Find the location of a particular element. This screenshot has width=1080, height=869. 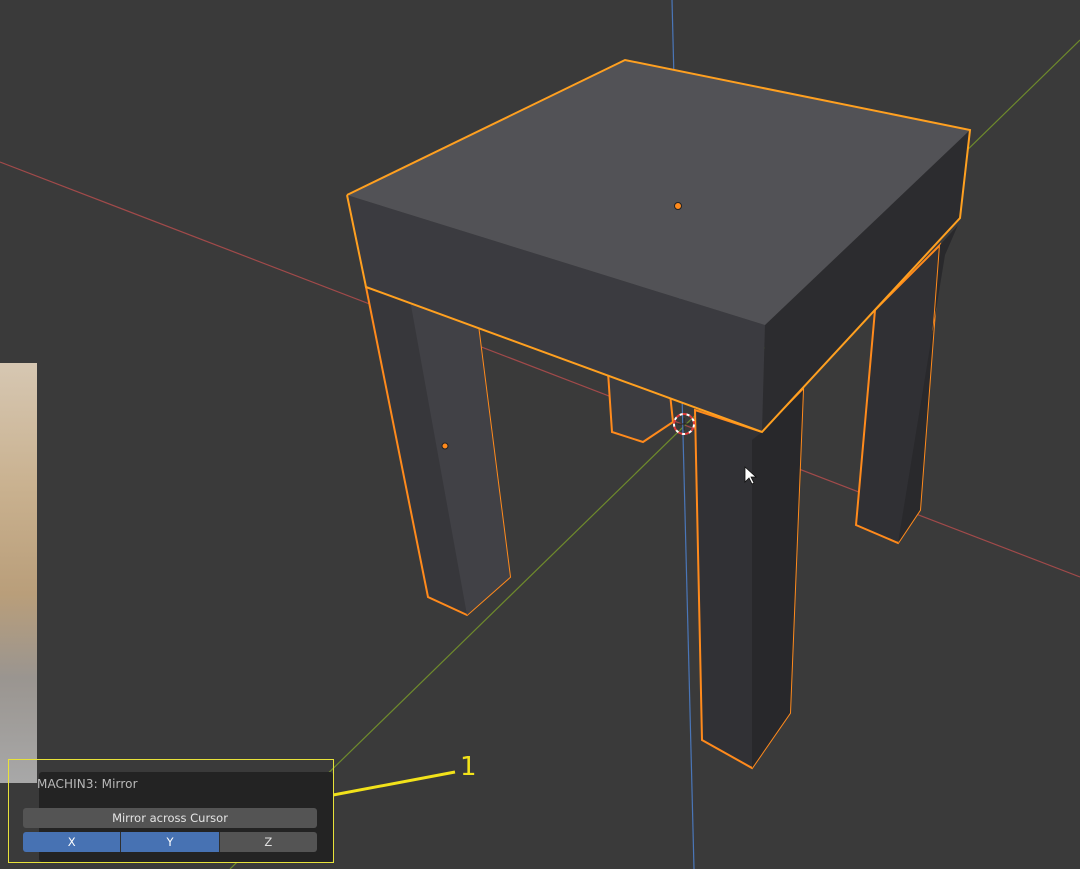

axis-y-toggle: Y is located at coordinates (169, 842).